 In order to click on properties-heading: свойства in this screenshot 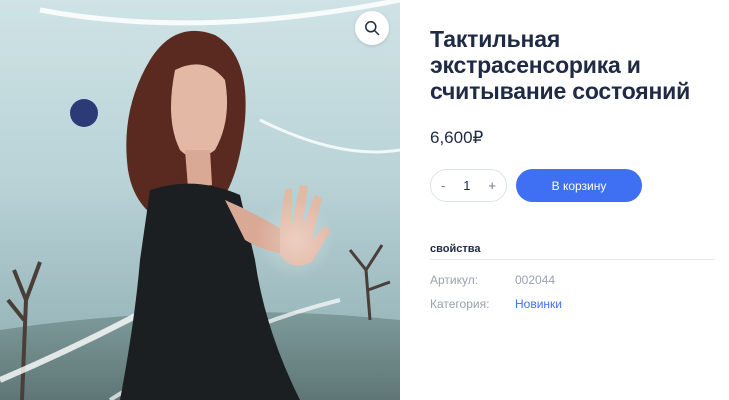, I will do `click(455, 249)`.